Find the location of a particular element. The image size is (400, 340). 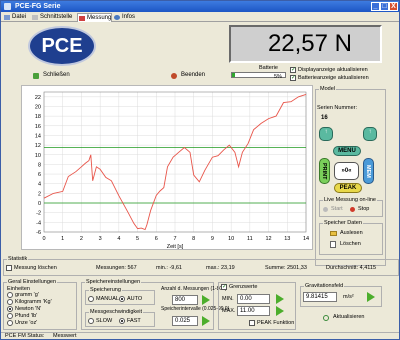

maximize-button: □ is located at coordinates (384, 6).